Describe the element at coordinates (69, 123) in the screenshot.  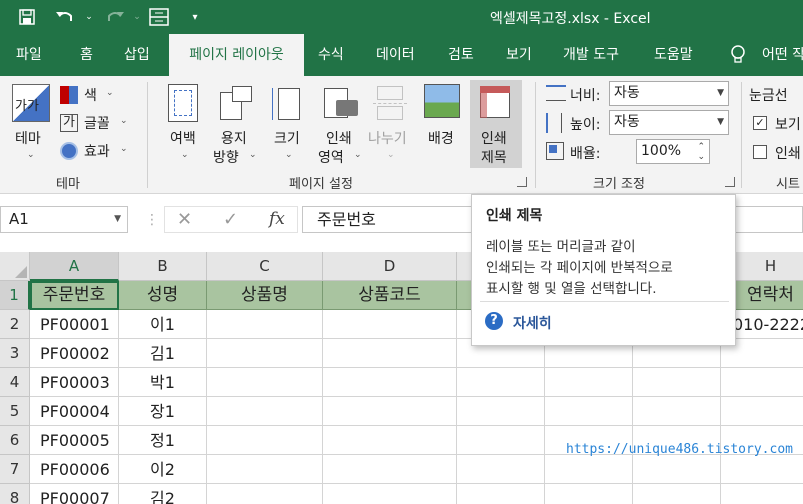
I see `fonts-icon: 가` at that location.